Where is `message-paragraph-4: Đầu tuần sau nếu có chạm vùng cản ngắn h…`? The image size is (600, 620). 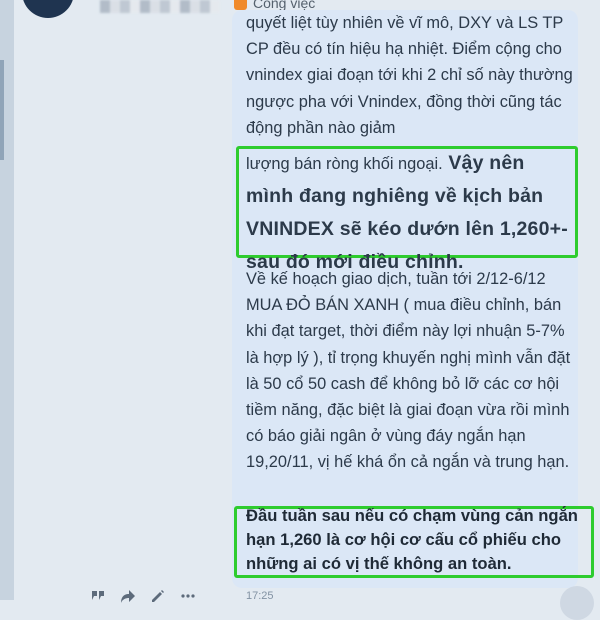
message-paragraph-4: Đầu tuần sau nếu có chạm vùng cản ngắn h… is located at coordinates (412, 539).